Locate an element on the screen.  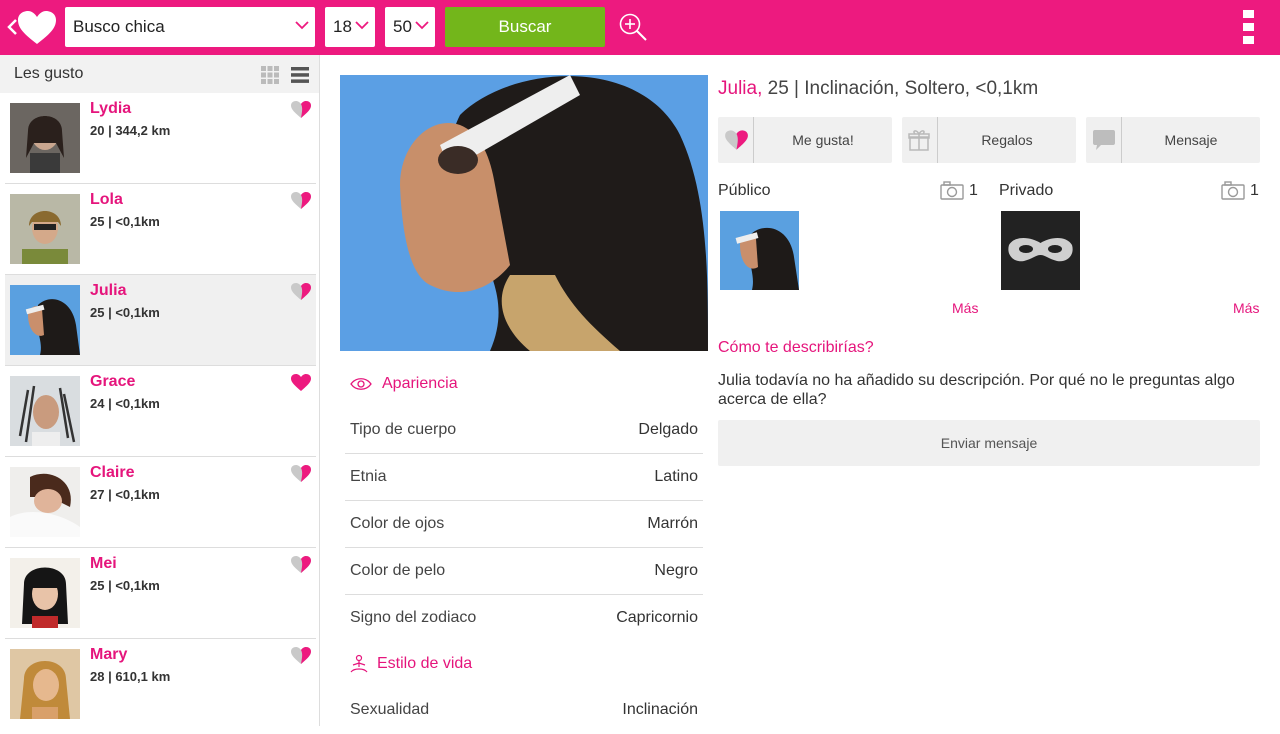
looking-for-value: Busco chica is located at coordinates (119, 26).